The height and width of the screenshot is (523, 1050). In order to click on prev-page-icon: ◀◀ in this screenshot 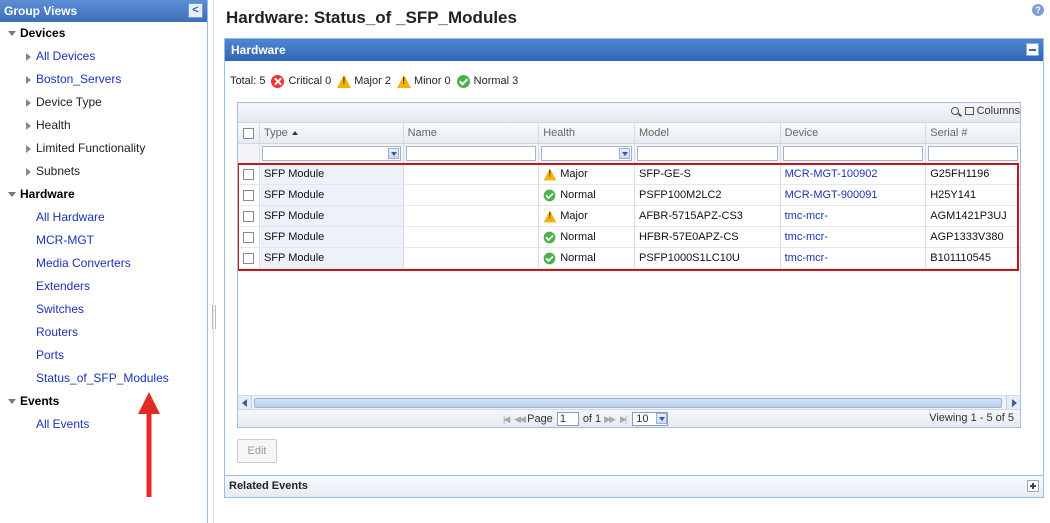, I will do `click(520, 419)`.